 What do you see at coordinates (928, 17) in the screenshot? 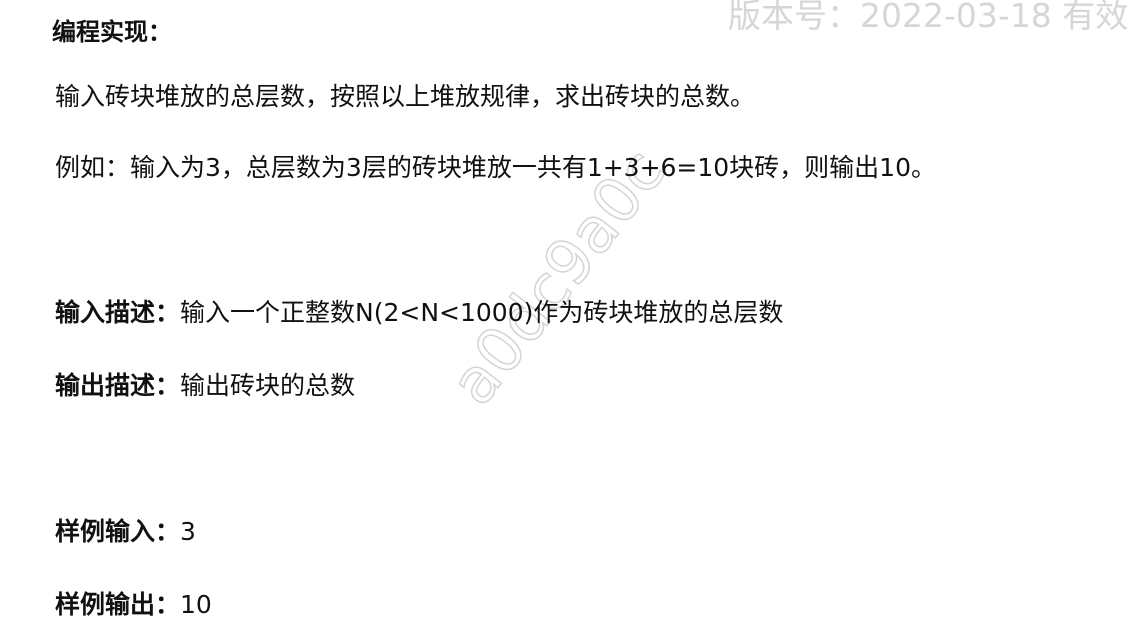
I see `version-watermark: 版本号：2022-03-18 有效` at bounding box center [928, 17].